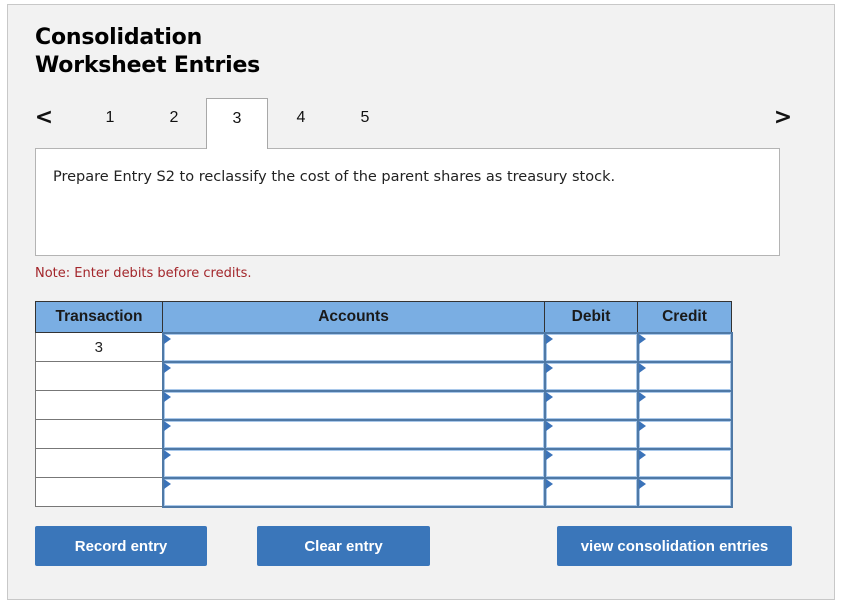 The image size is (856, 616). I want to click on tab-4: 4, so click(301, 123).